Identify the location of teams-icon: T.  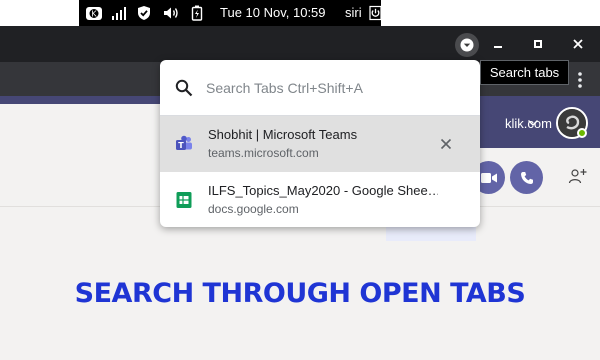
(184, 142).